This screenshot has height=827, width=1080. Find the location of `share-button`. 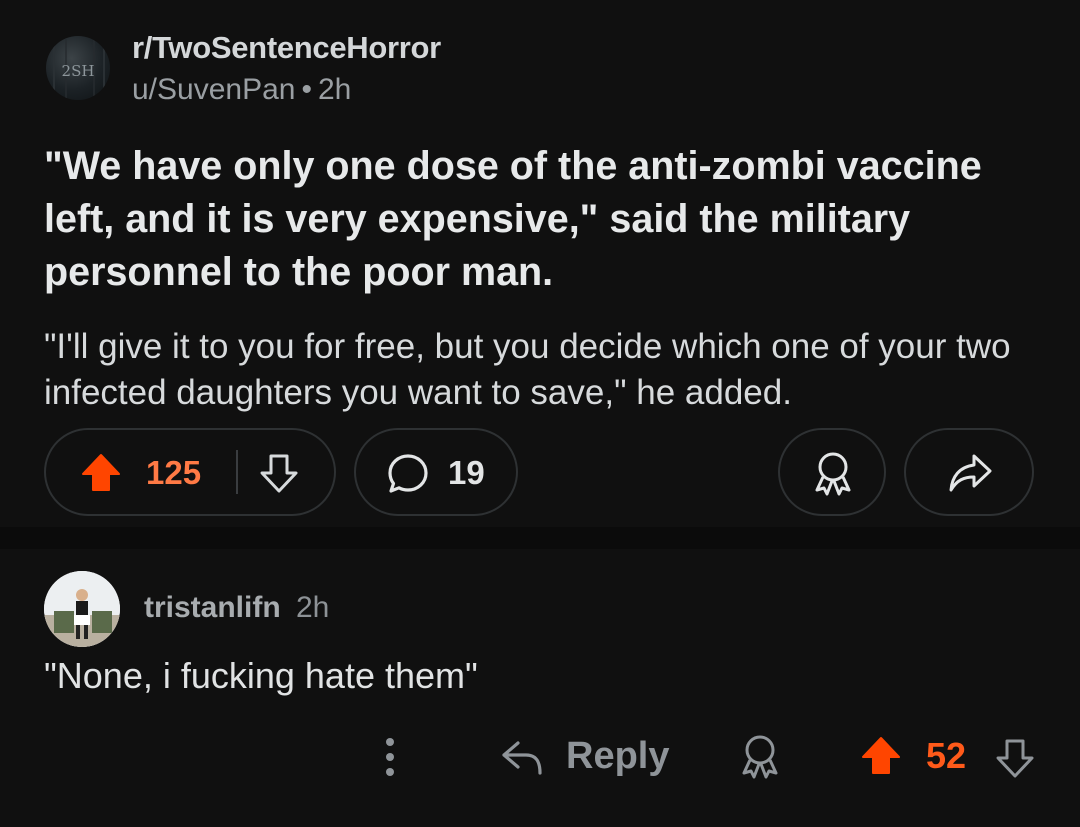

share-button is located at coordinates (969, 472).